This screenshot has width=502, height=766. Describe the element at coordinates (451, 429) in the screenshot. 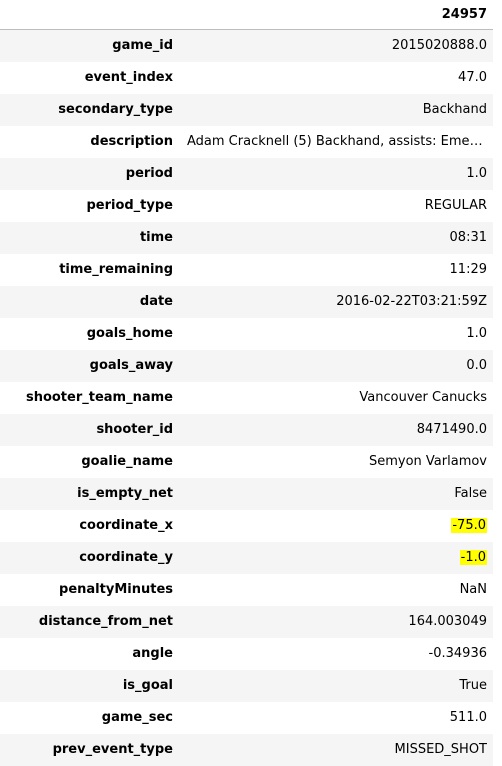

I see `row-value: 8471490.0` at that location.